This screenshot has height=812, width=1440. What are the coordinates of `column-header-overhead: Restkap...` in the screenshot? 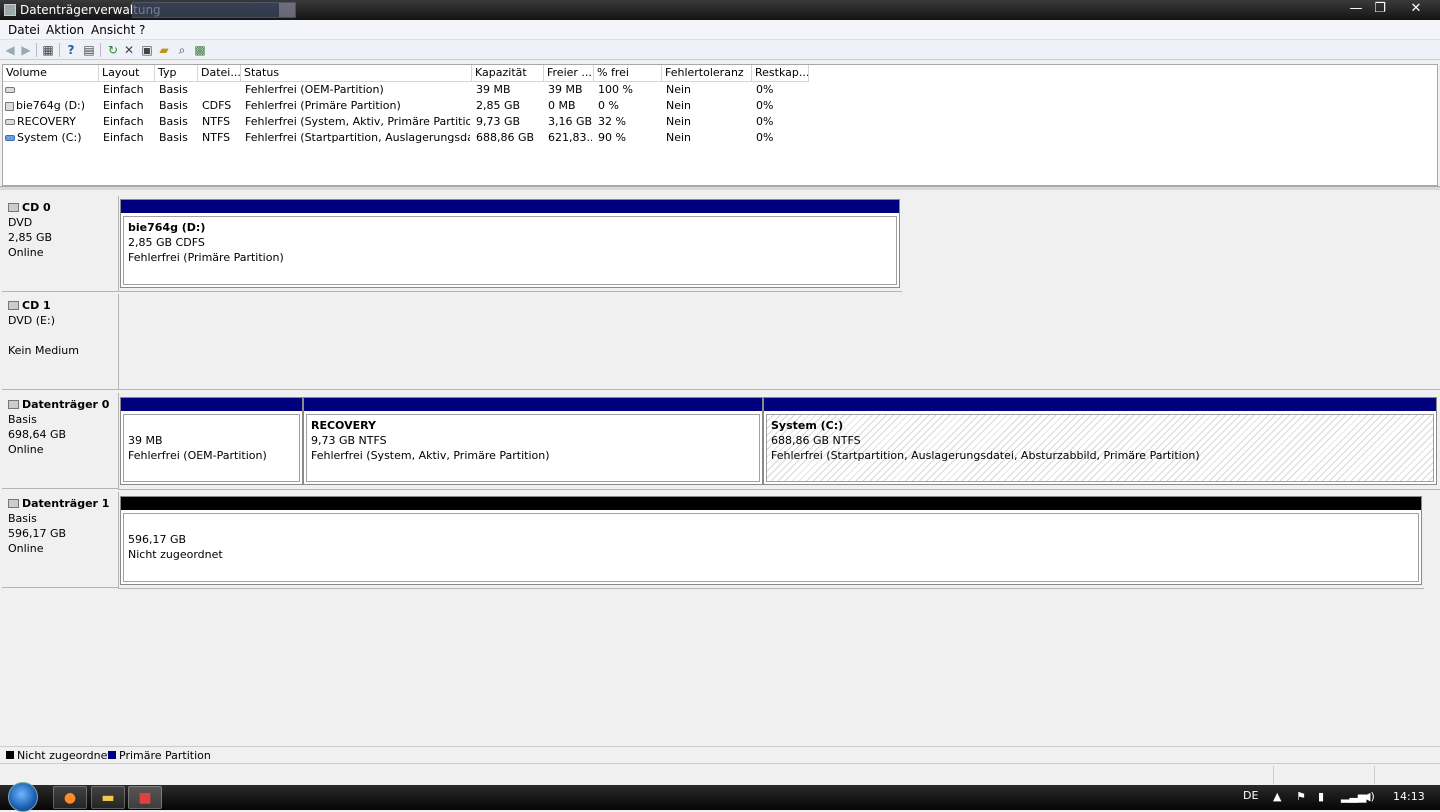 It's located at (780, 73).